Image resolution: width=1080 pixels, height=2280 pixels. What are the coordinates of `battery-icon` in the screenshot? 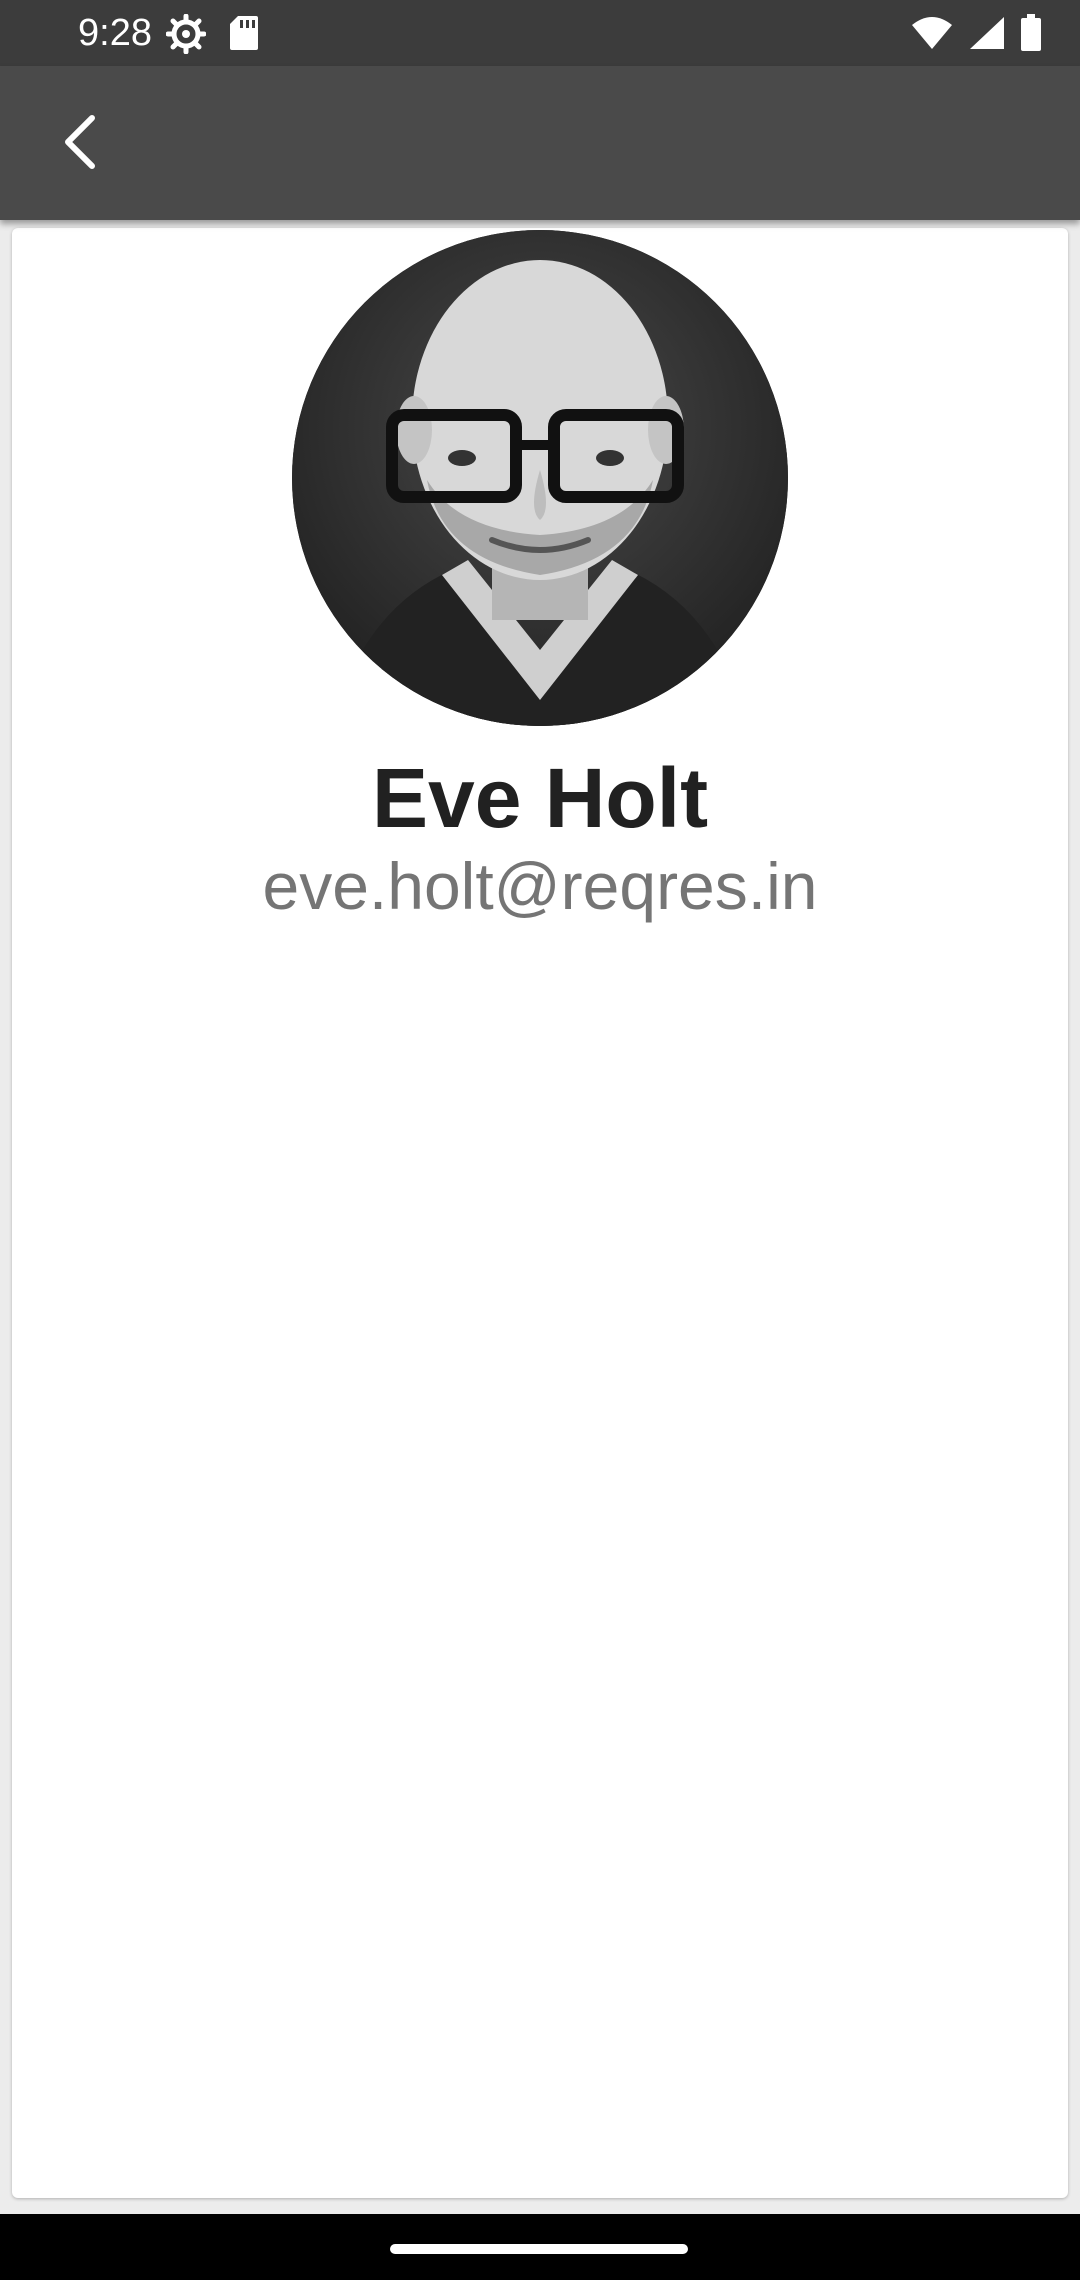 It's located at (1031, 35).